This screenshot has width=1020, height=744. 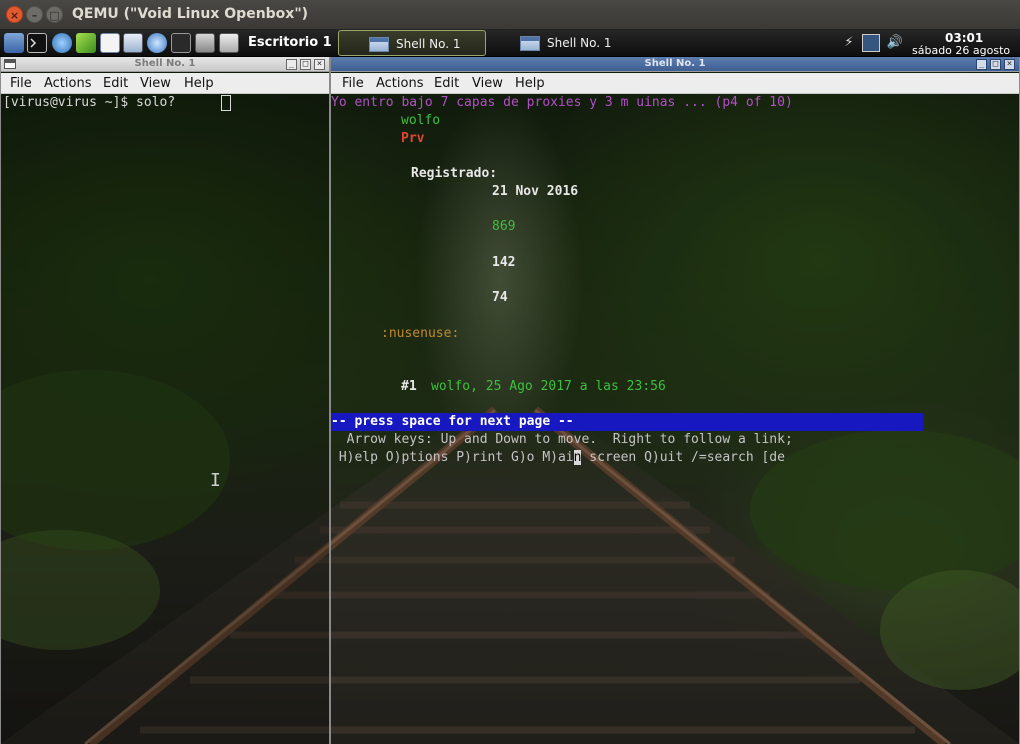 What do you see at coordinates (226, 103) in the screenshot?
I see `text-cursor` at bounding box center [226, 103].